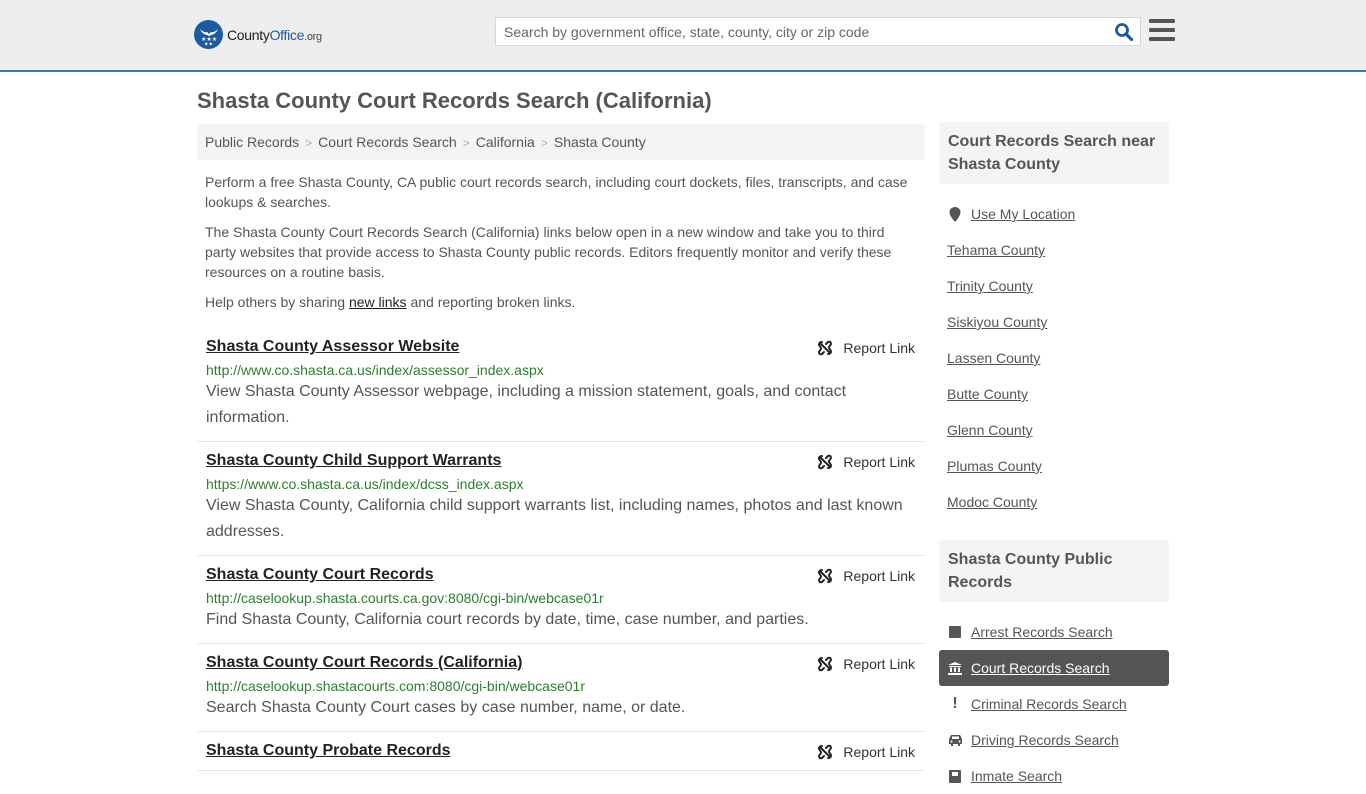  I want to click on nearby-county-item: Modoc County, so click(1054, 502).